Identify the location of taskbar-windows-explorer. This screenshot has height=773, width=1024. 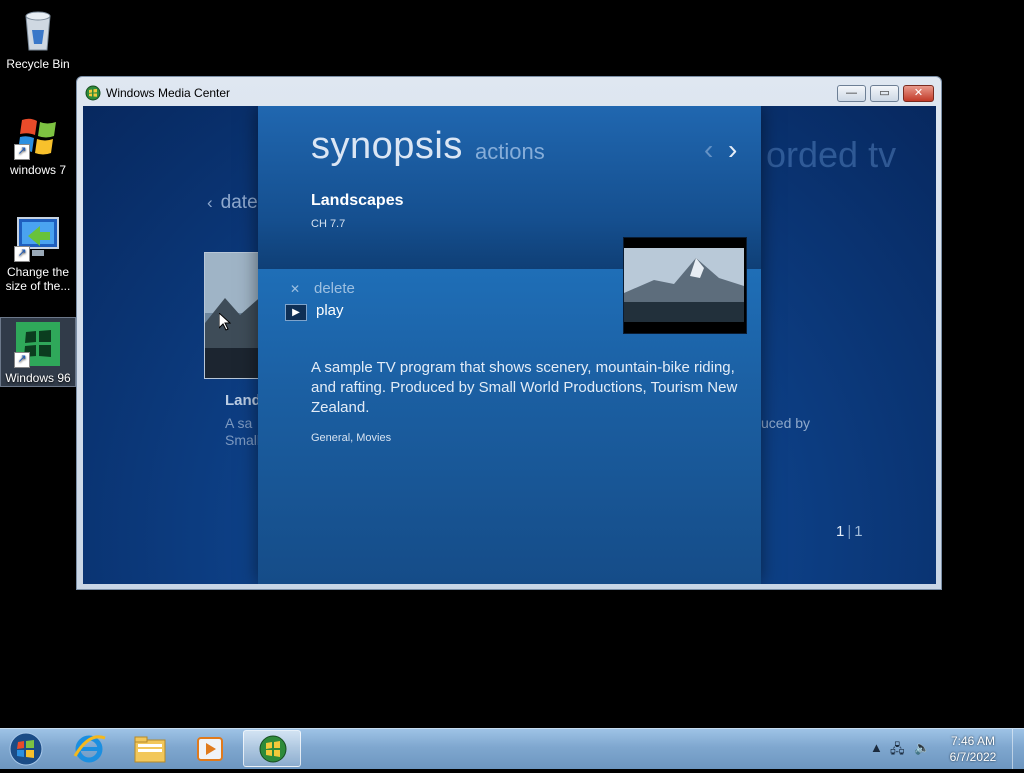
(150, 748).